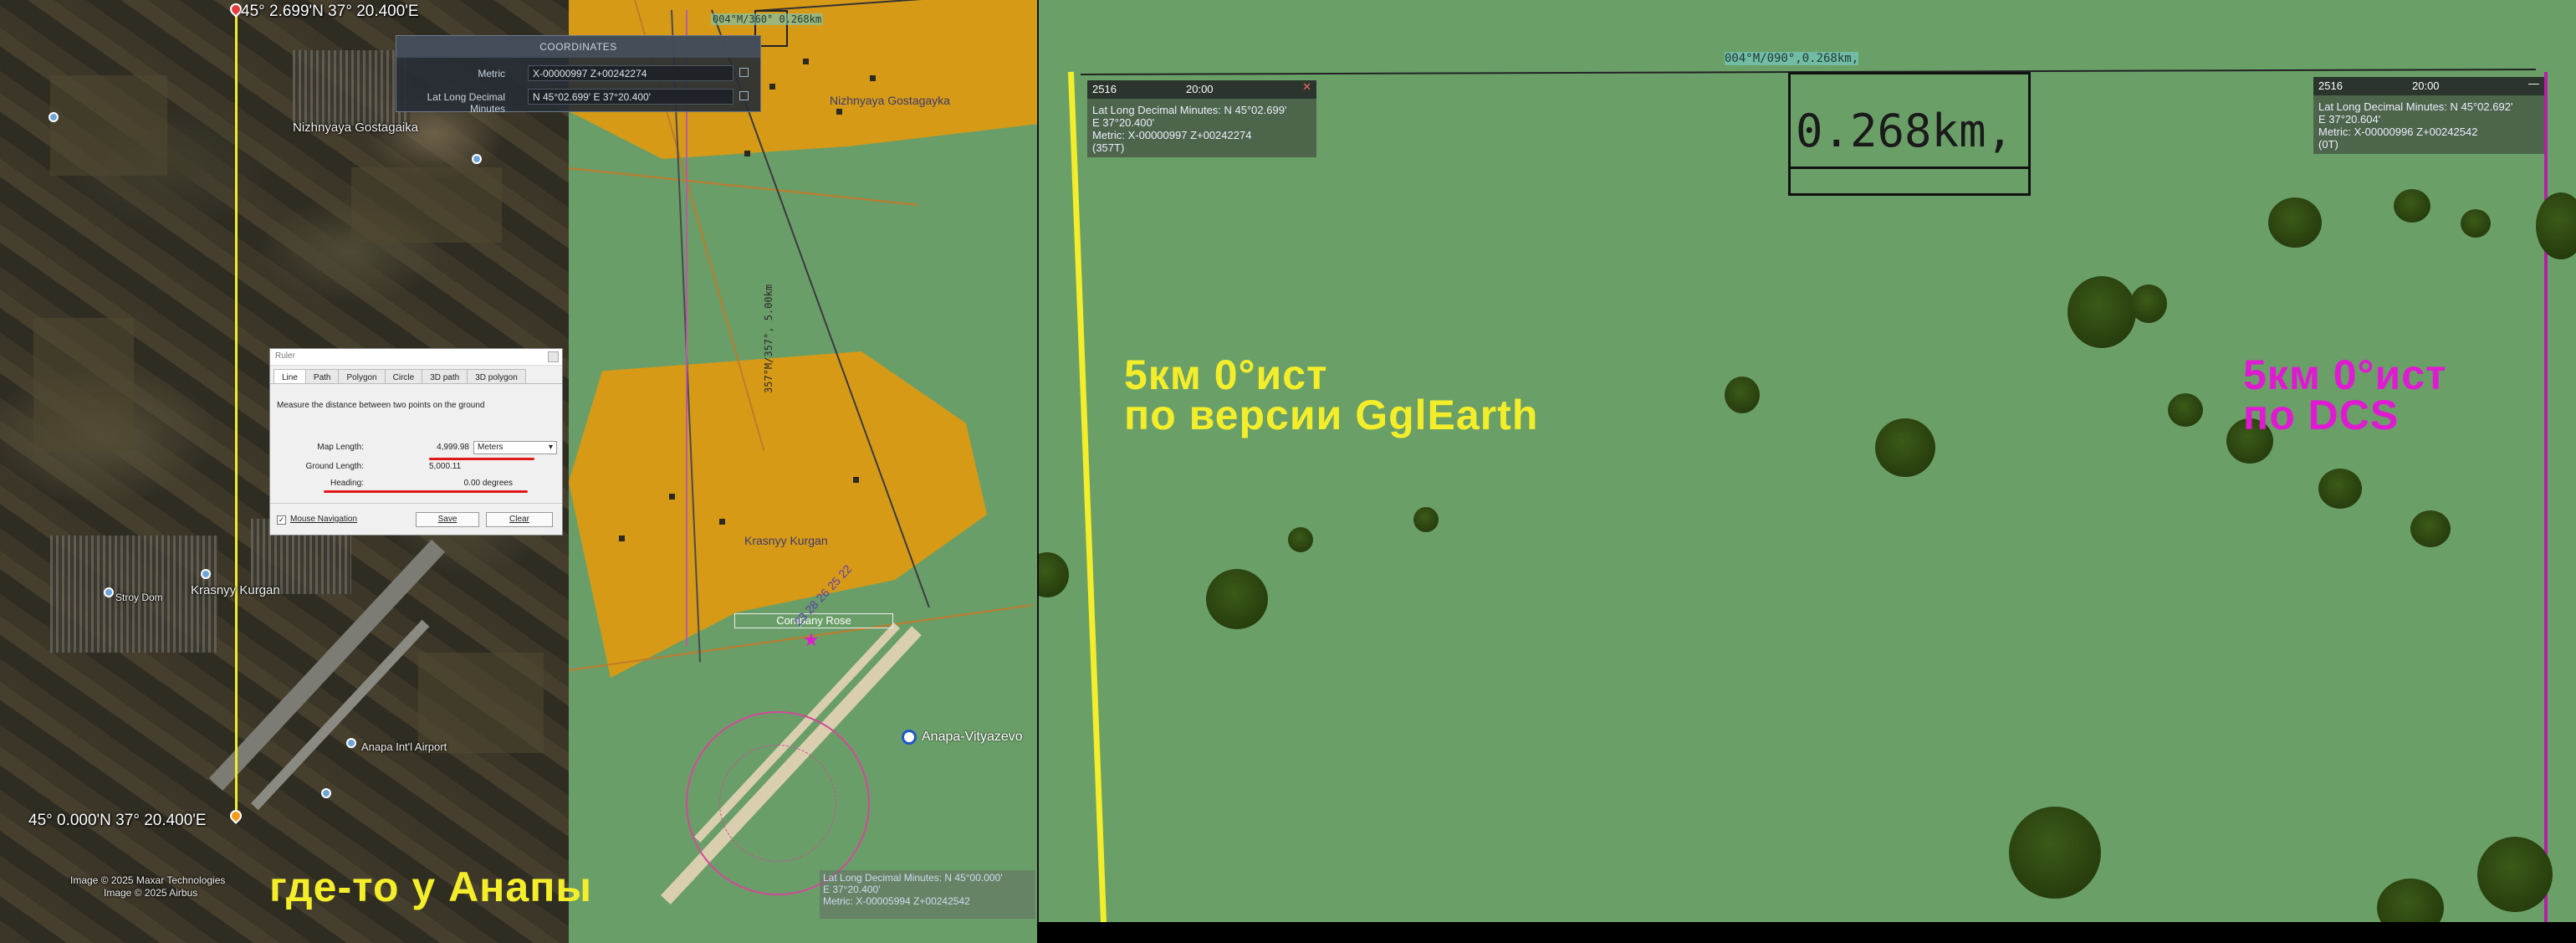 The width and height of the screenshot is (2576, 943). I want to click on top-coordinate-label: 45° 2.699'N 37° 20.400'E, so click(330, 11).